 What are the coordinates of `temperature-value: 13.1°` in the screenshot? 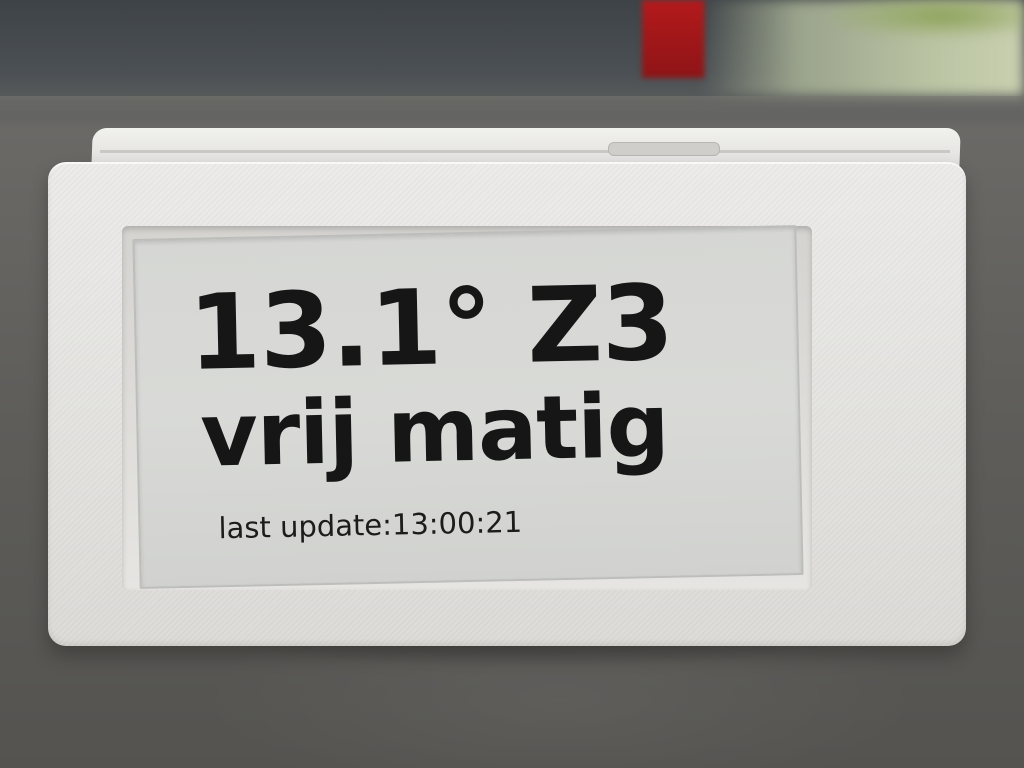 It's located at (340, 329).